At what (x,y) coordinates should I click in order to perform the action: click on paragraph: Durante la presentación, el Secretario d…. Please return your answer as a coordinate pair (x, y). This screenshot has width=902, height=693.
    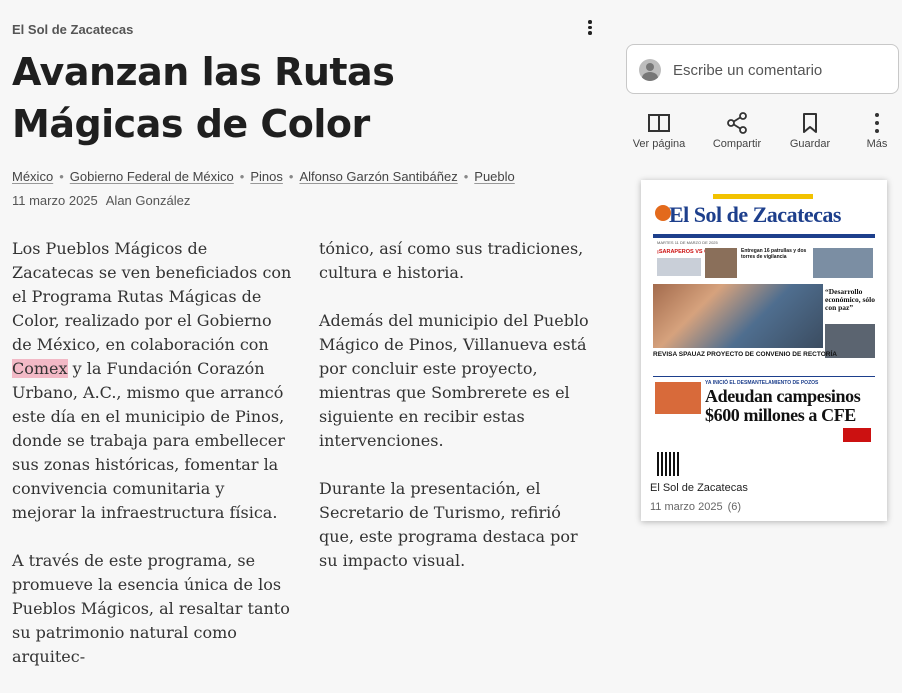
    Looking at the image, I should click on (448, 524).